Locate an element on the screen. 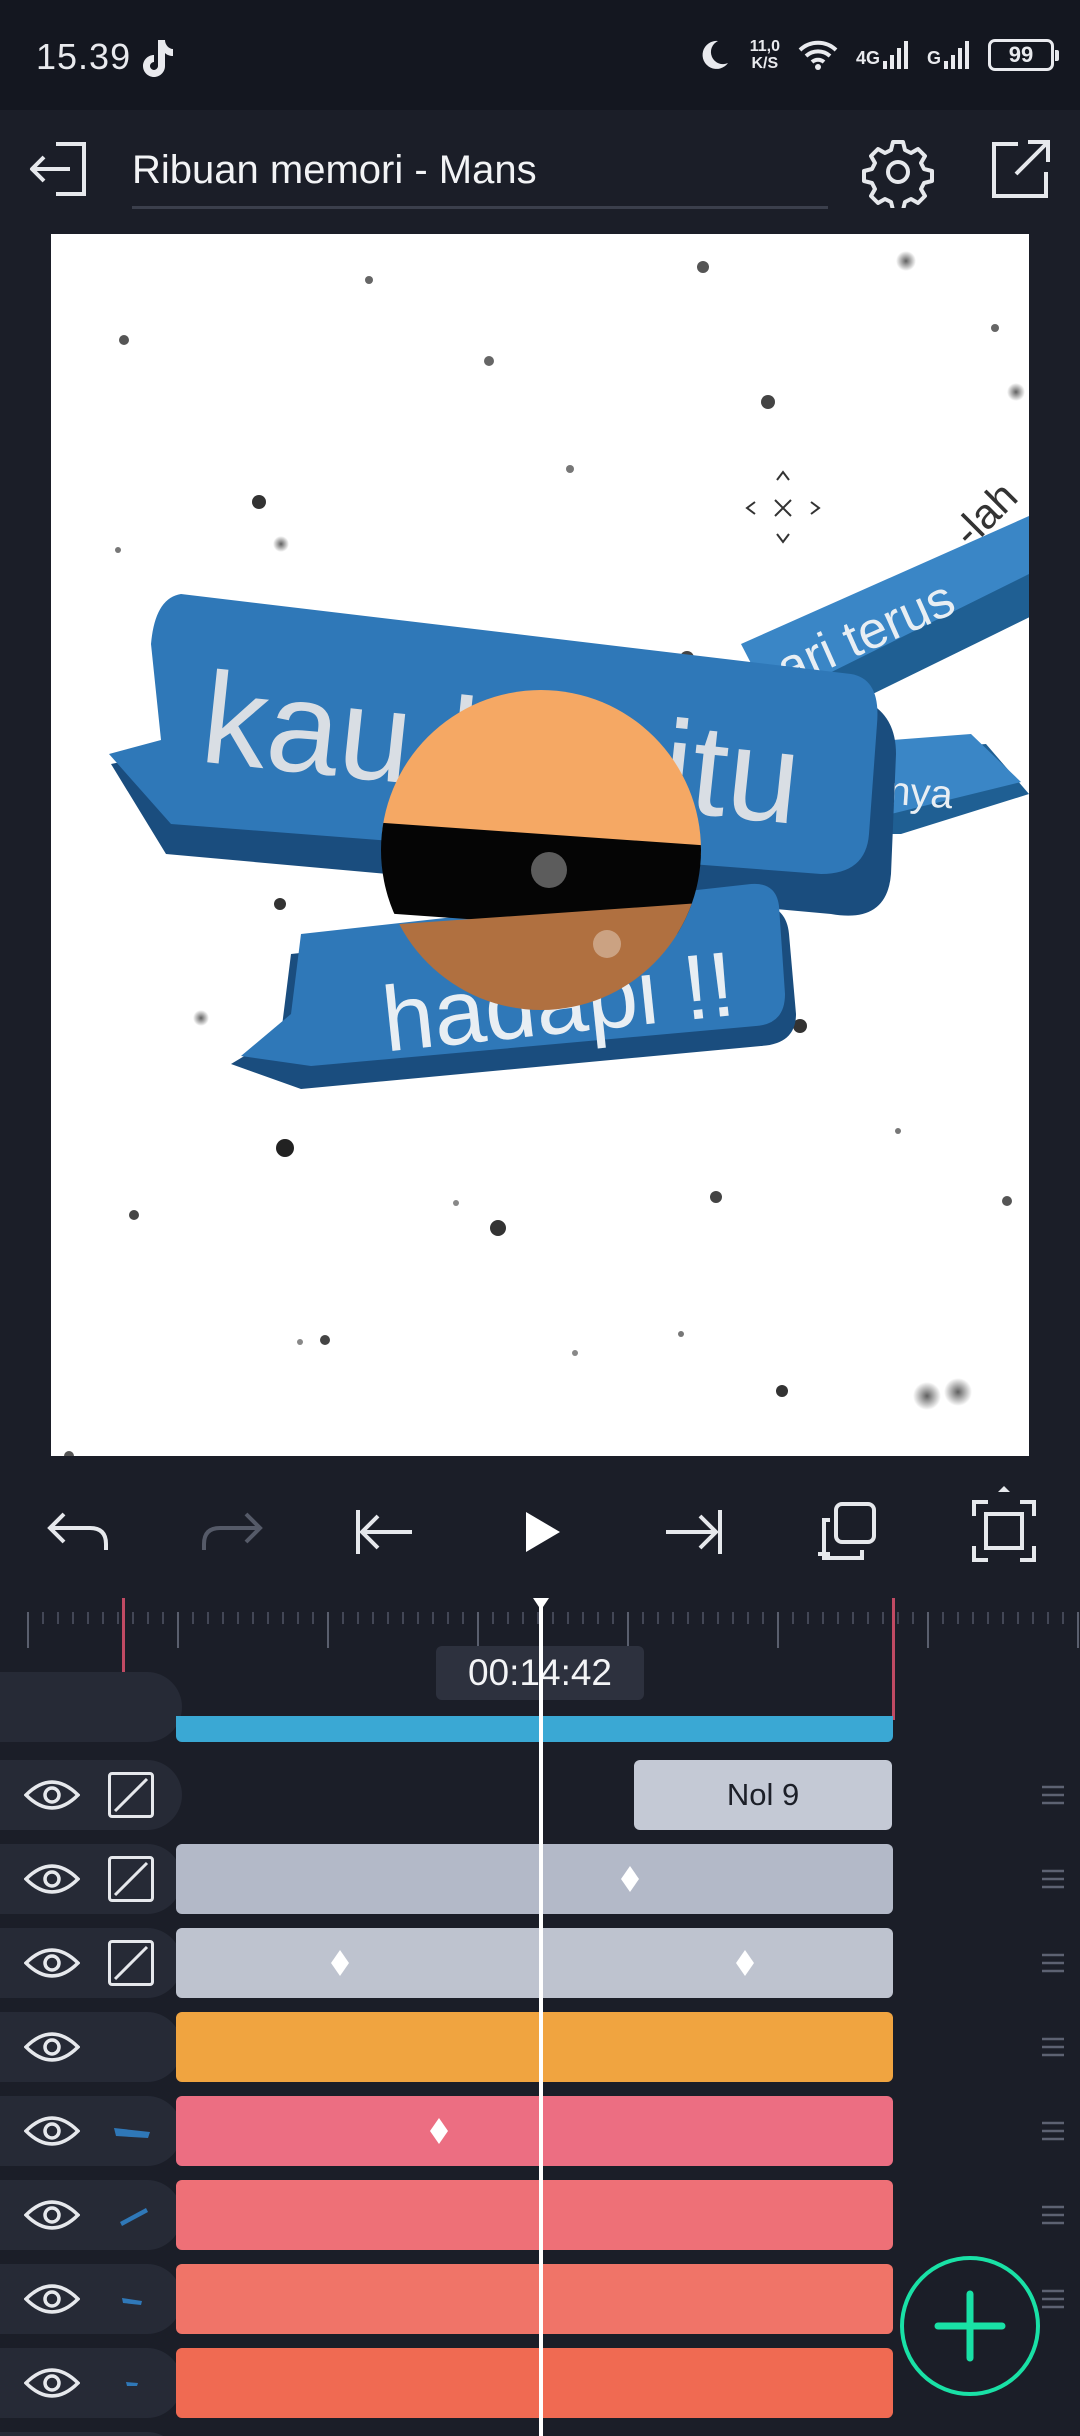  status-bar: 15.39 11,0 K/S 4G G 99 is located at coordinates (540, 55).